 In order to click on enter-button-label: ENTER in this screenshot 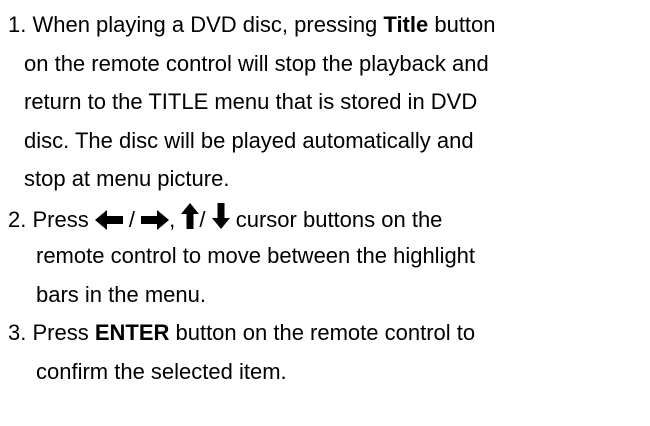, I will do `click(132, 332)`.